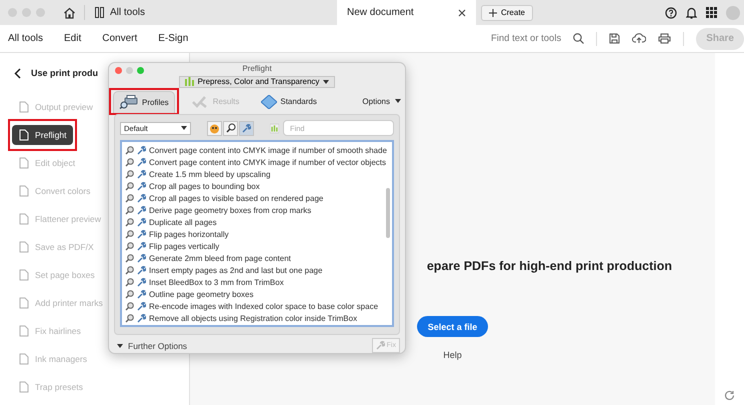 The image size is (744, 405). I want to click on refresh-icon, so click(729, 395).